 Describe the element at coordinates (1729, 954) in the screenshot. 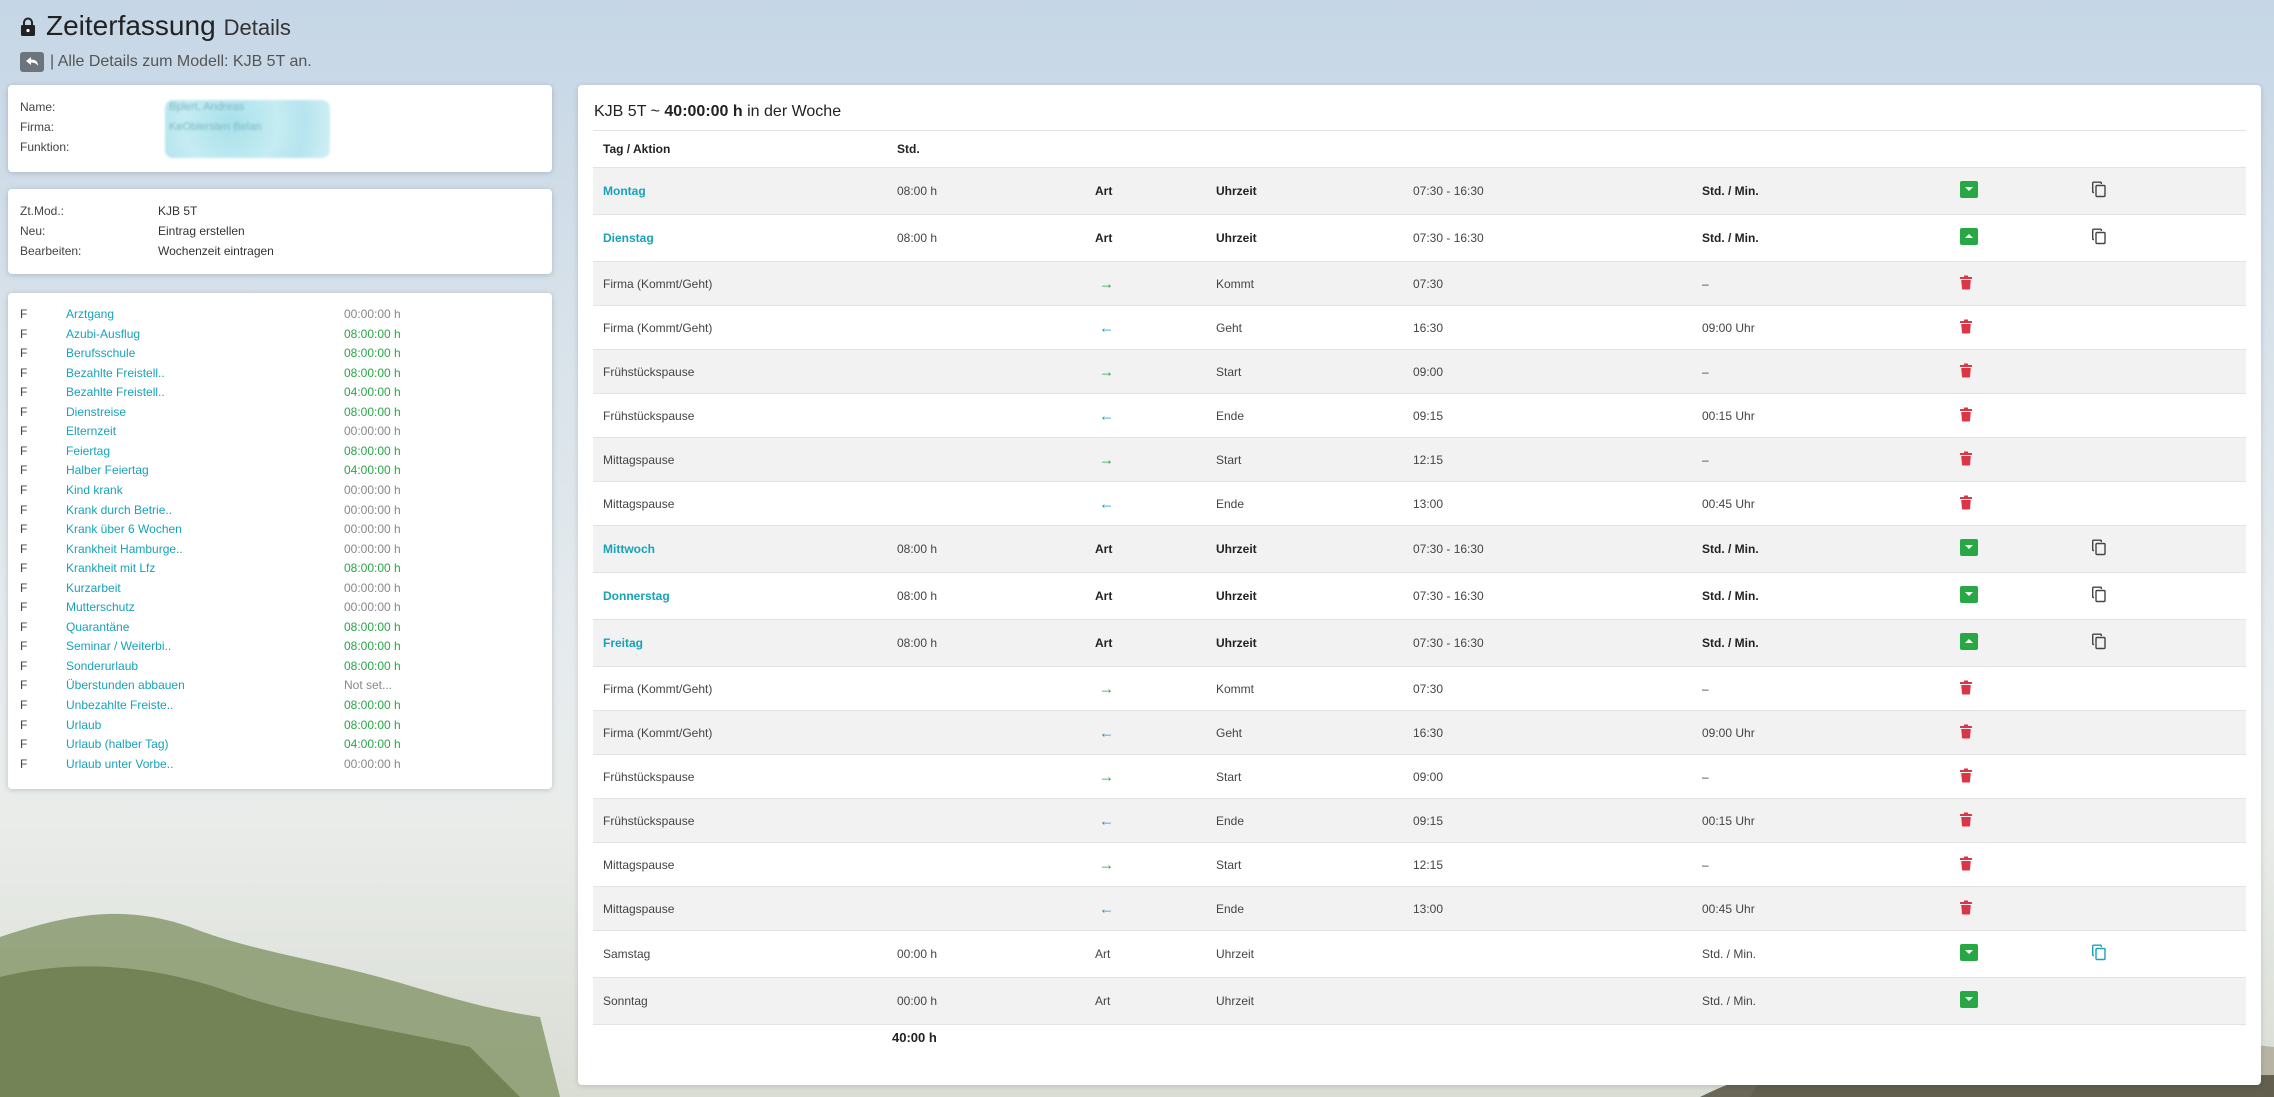

I see `col-stdmin-label: Std. / Min.` at that location.